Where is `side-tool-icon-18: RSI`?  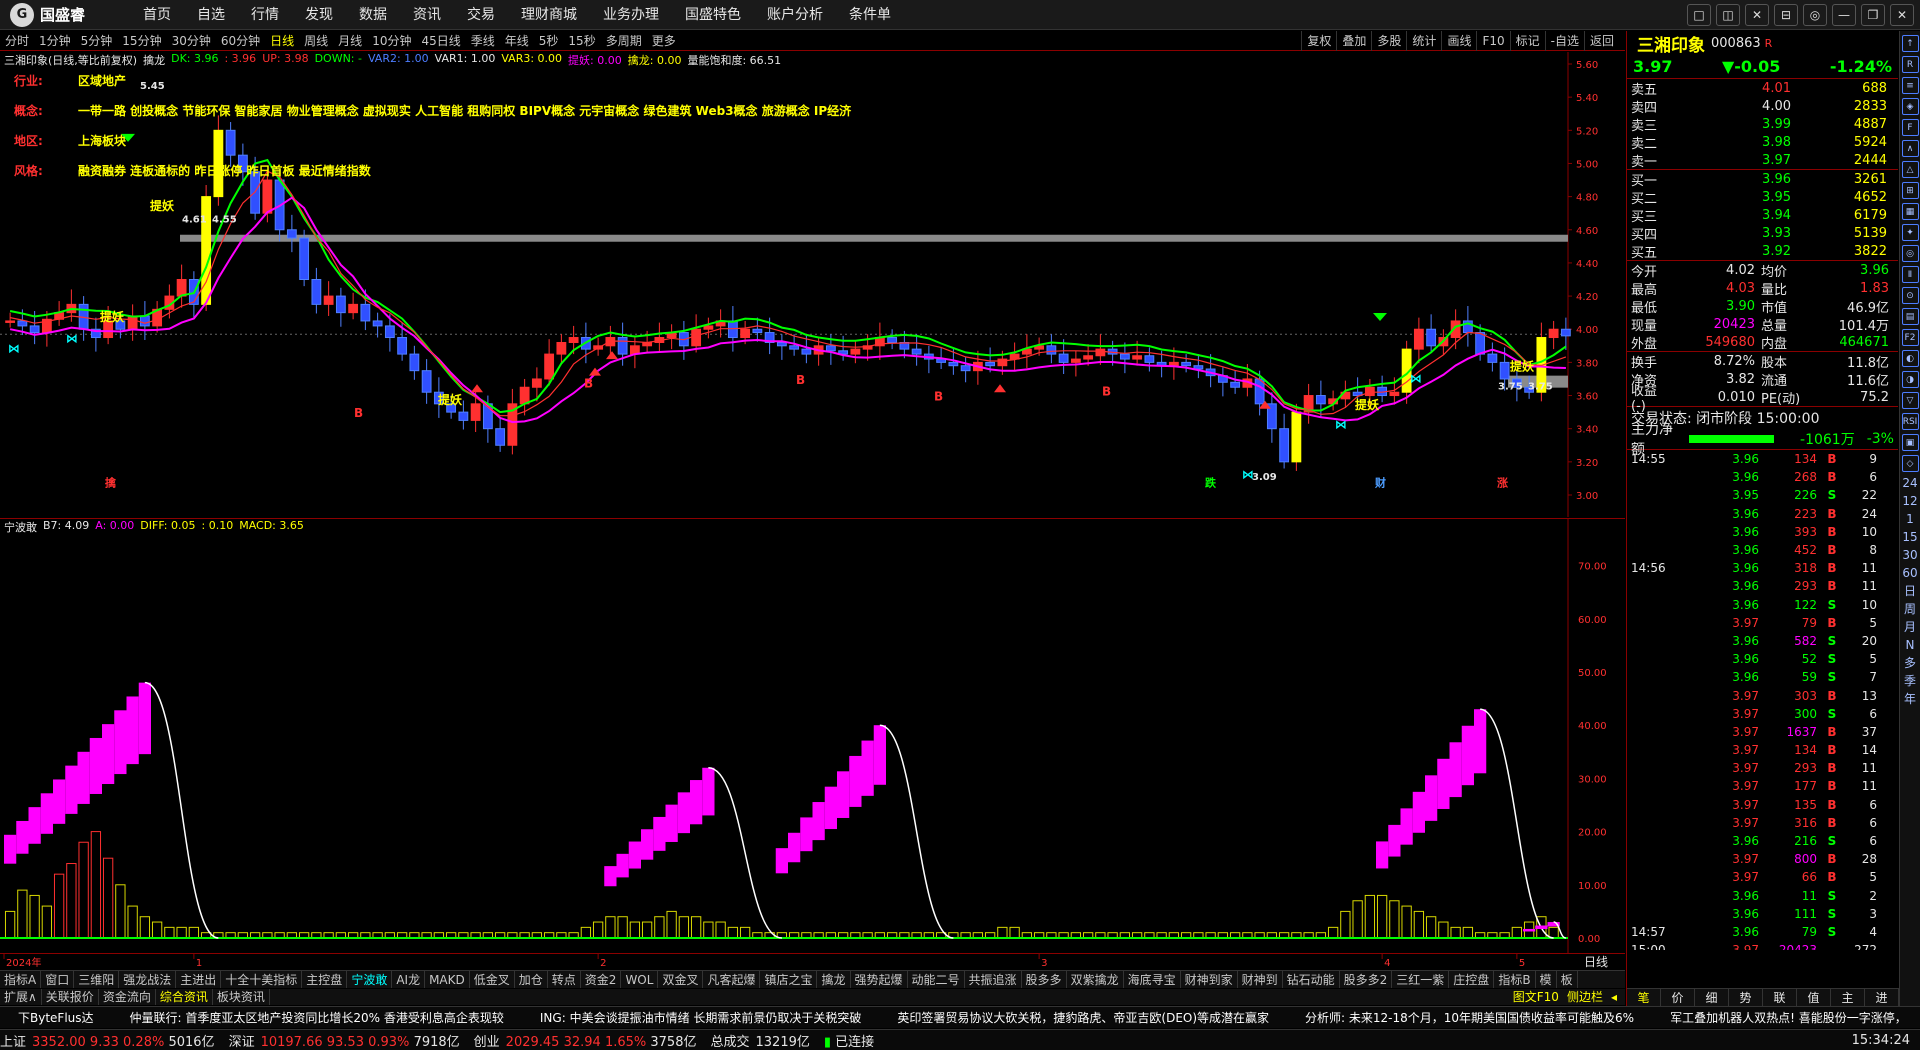
side-tool-icon-18: RSI is located at coordinates (1910, 421).